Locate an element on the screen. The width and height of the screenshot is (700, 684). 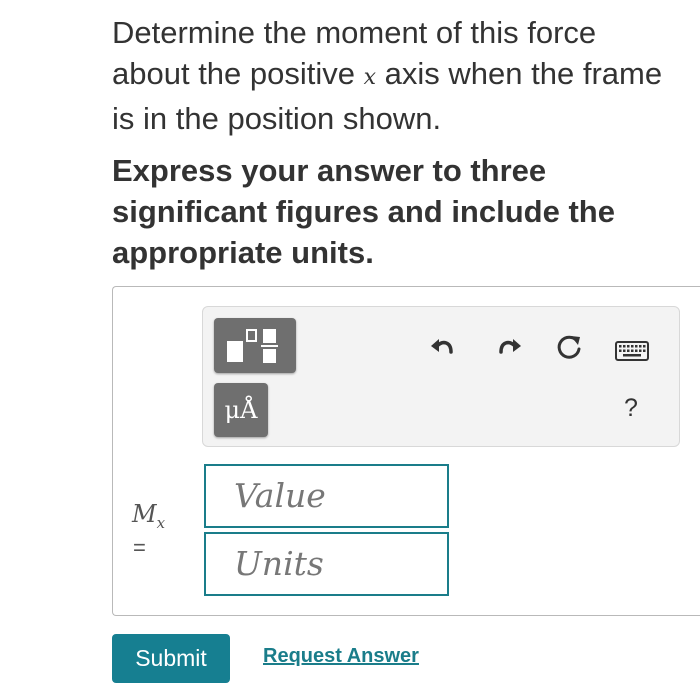
keyboard-icon is located at coordinates (632, 351).